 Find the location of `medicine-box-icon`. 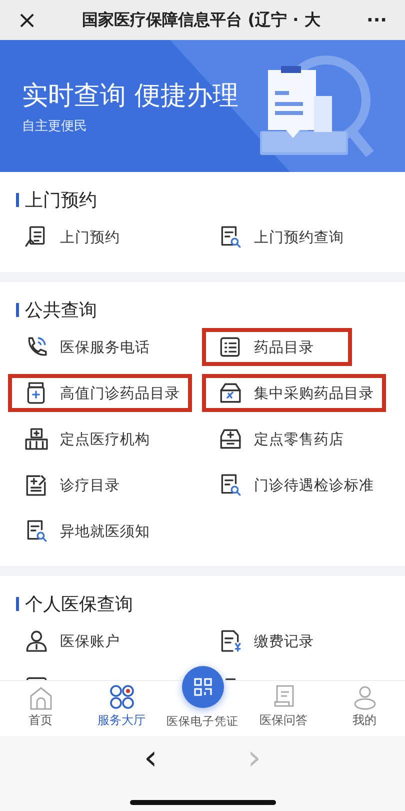

medicine-box-icon is located at coordinates (230, 393).